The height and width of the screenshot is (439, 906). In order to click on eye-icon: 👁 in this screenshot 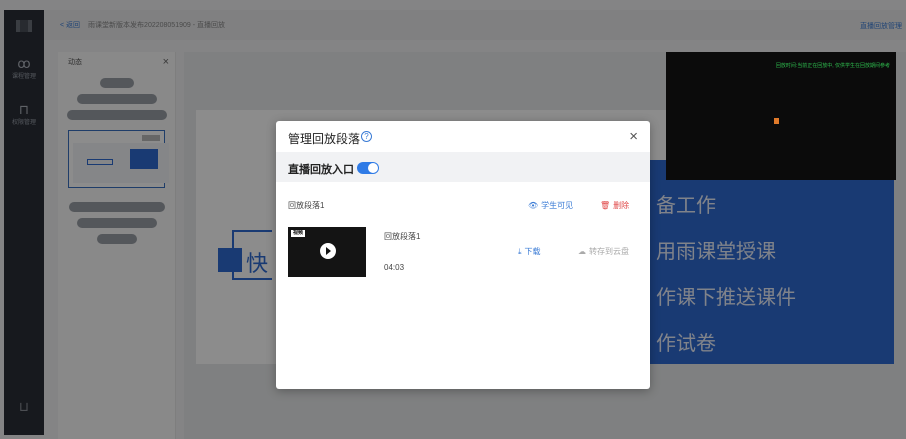, I will do `click(533, 205)`.